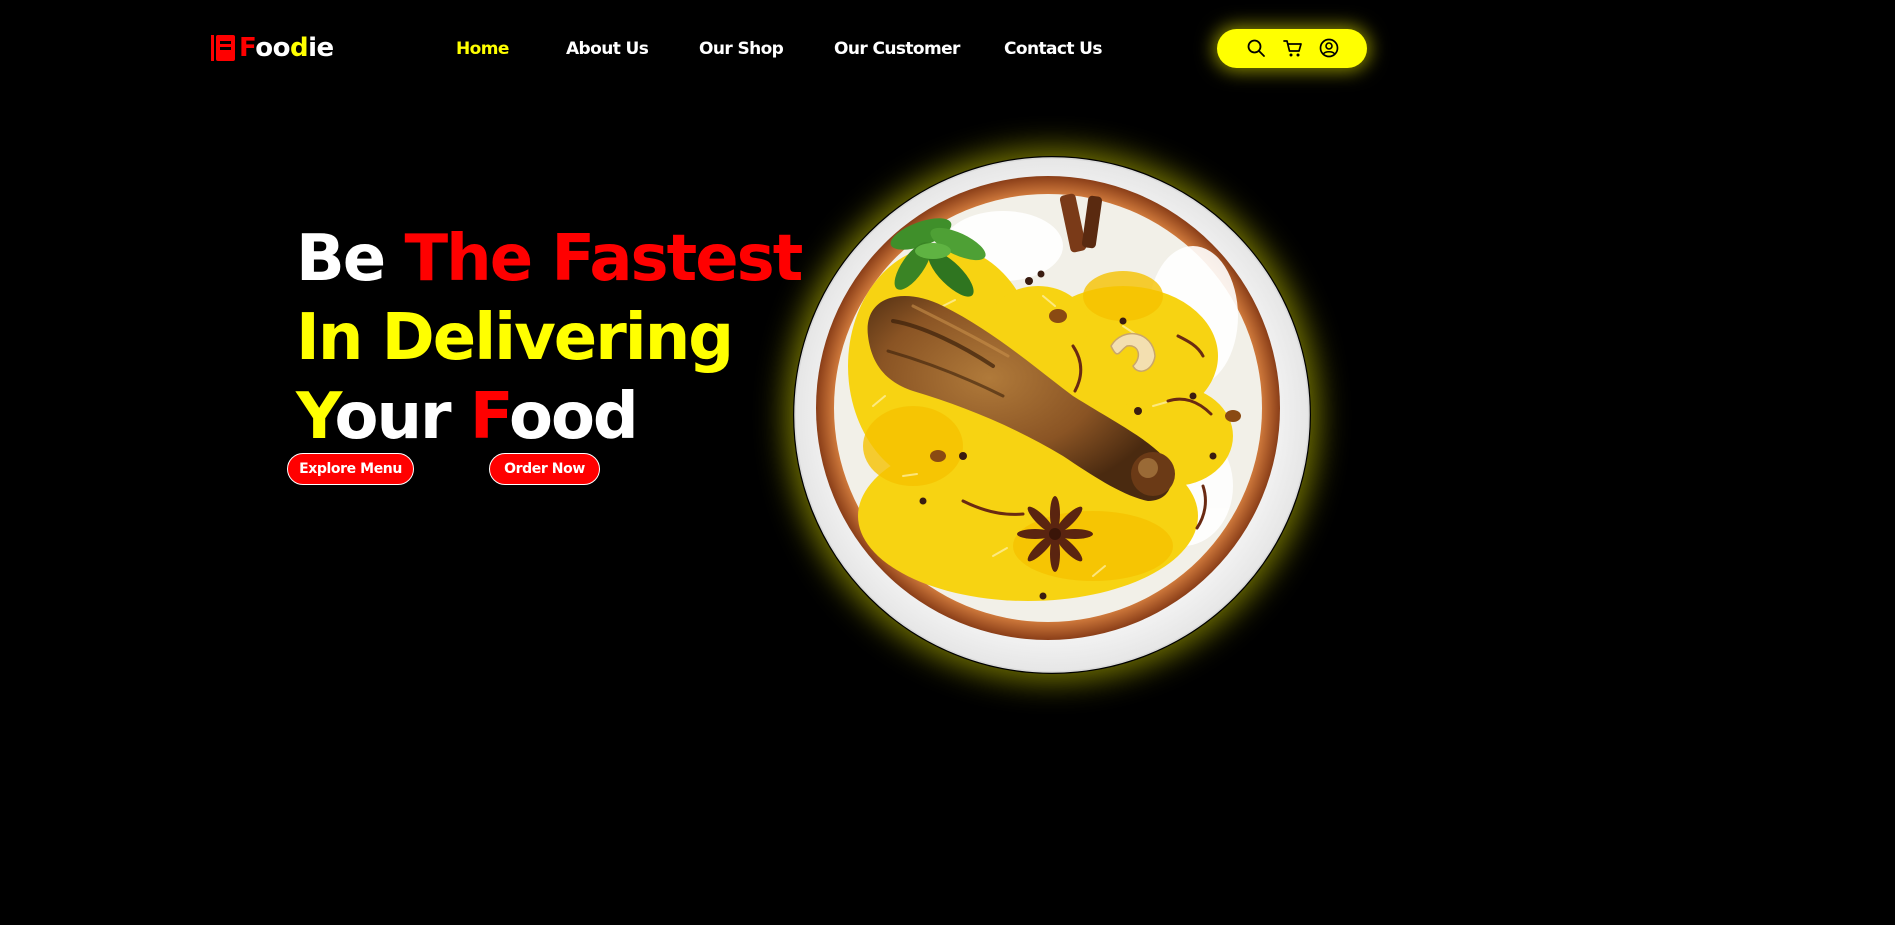 The height and width of the screenshot is (925, 1895). I want to click on brand-logo: Foodie, so click(272, 48).